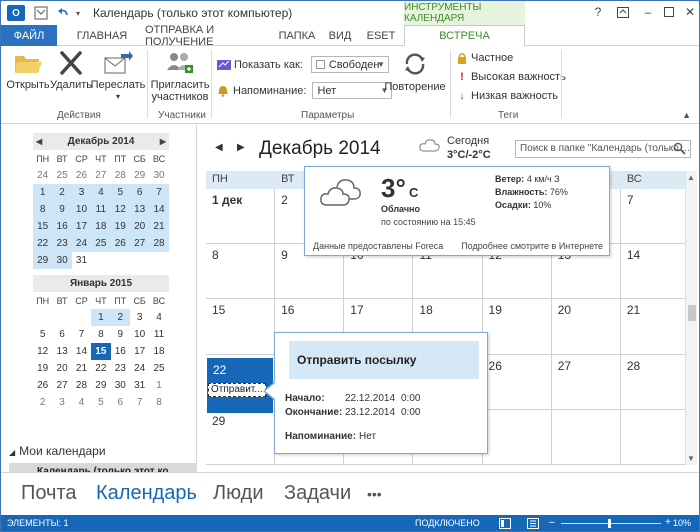  What do you see at coordinates (118, 76) in the screenshot?
I see `forward-button: Переслать ▾` at bounding box center [118, 76].